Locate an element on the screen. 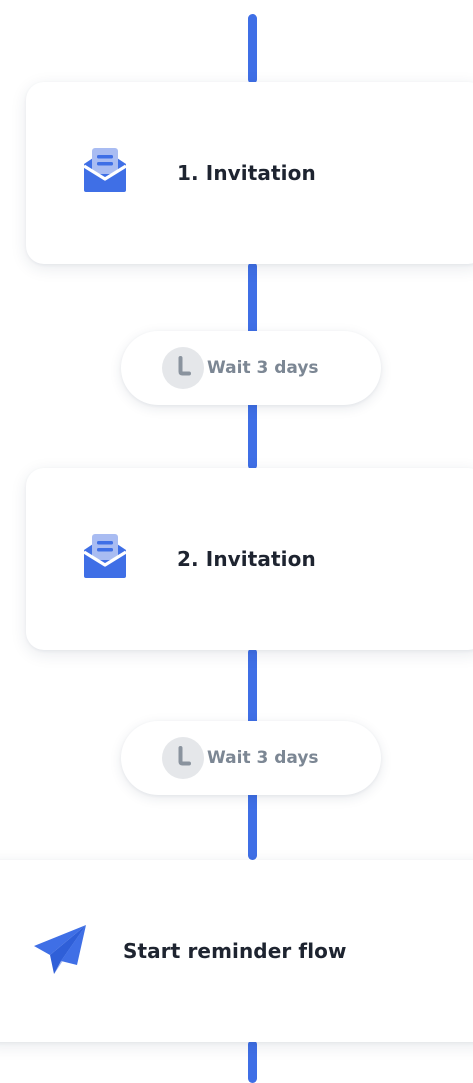  flow-step-title: Start reminder flow is located at coordinates (235, 951).